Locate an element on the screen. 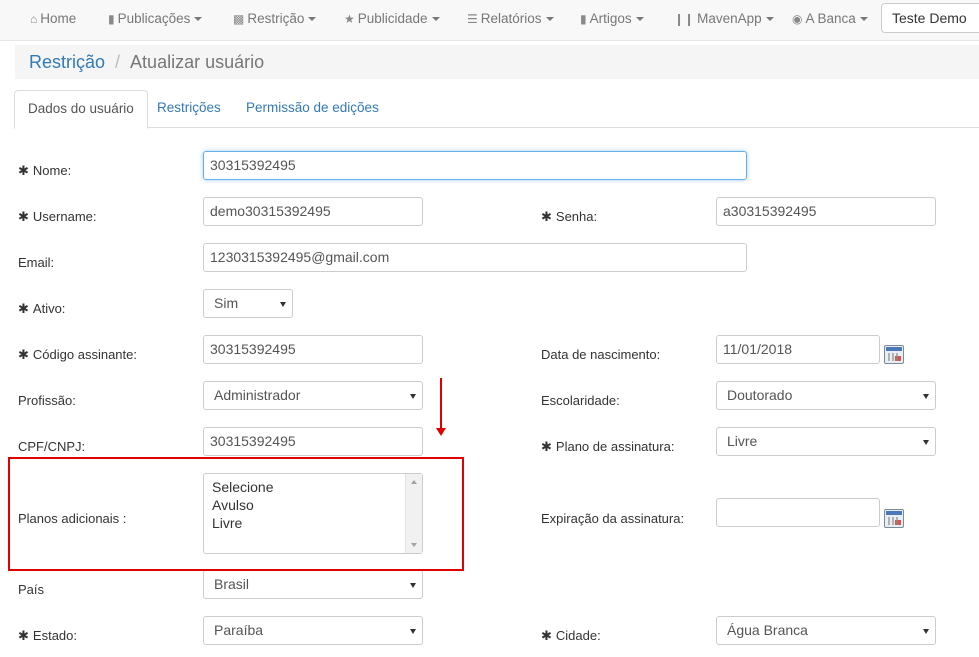 The image size is (979, 657). nome-input: 30315392495 is located at coordinates (475, 165).